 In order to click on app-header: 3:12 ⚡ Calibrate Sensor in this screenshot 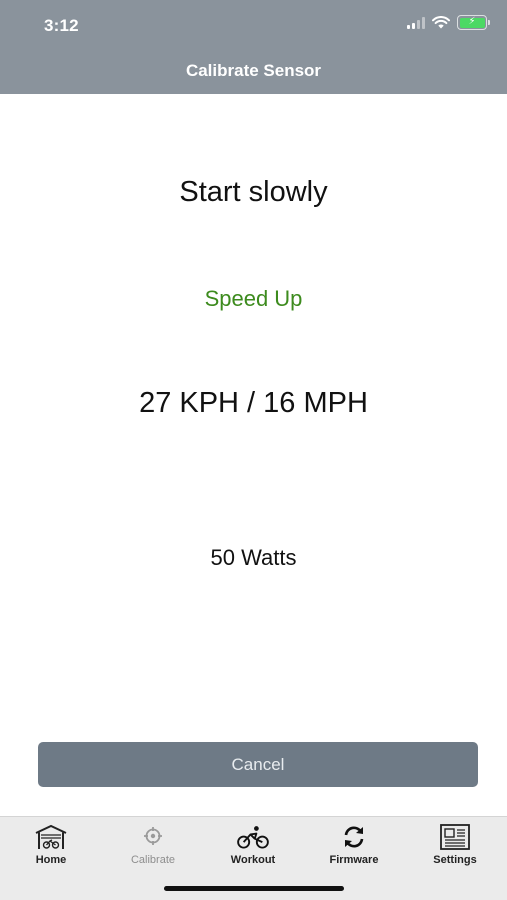, I will do `click(253, 47)`.